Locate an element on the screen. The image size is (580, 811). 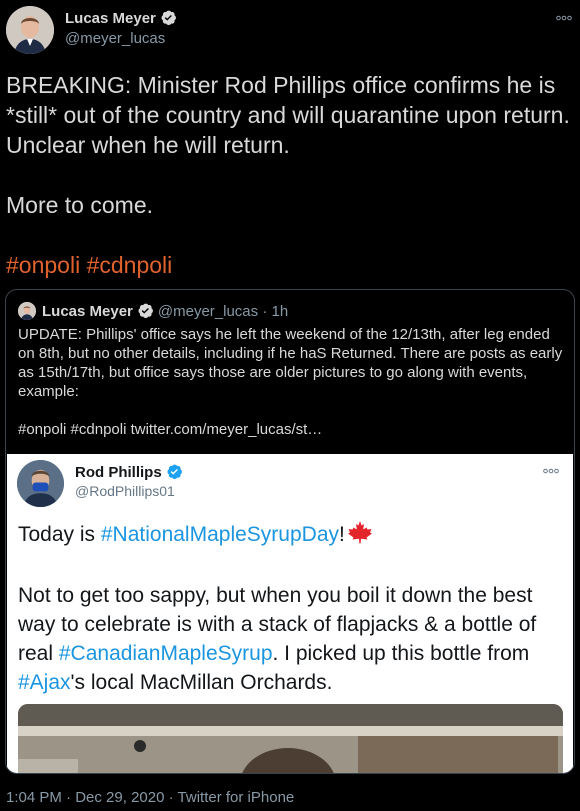
embedded-text-line: Today is #NationalMapleSyrupDay! is located at coordinates (288, 536).